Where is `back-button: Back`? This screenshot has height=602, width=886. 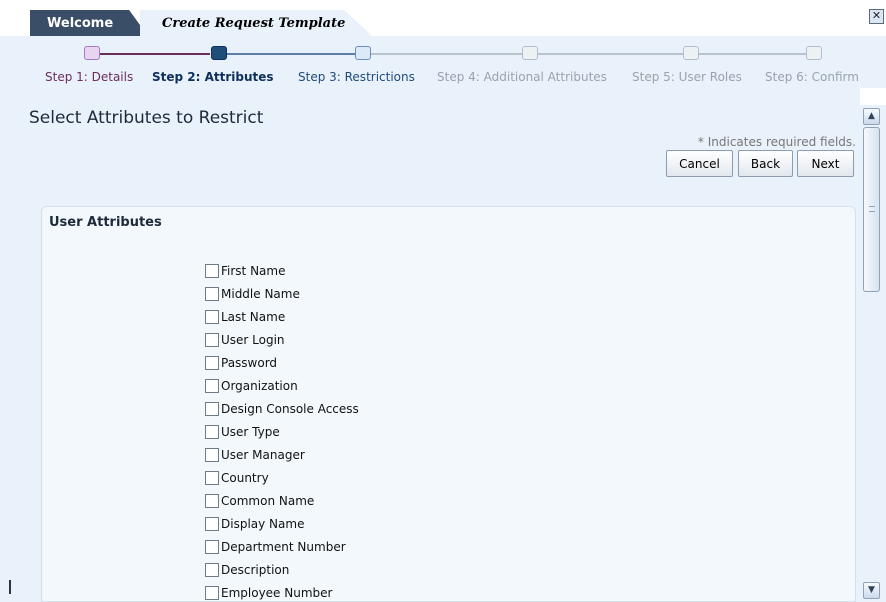
back-button: Back is located at coordinates (765, 163).